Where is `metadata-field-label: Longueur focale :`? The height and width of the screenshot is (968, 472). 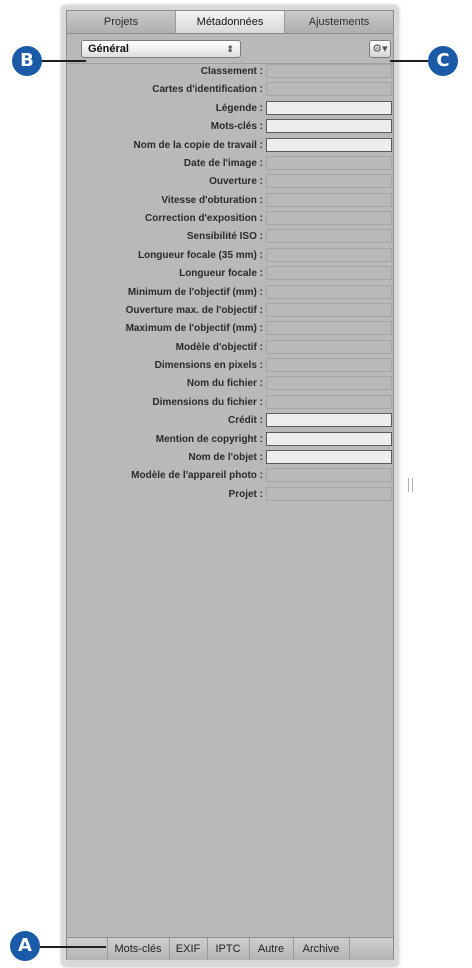 metadata-field-label: Longueur focale : is located at coordinates (221, 274).